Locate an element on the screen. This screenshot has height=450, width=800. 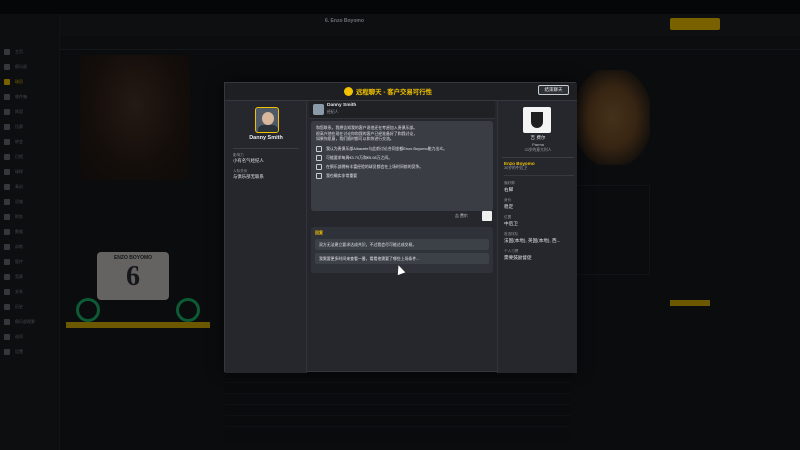
message-point: 在俱乐部拥有丰富经验的球员都会在上场时间前的竞争。 is located at coordinates (402, 166).